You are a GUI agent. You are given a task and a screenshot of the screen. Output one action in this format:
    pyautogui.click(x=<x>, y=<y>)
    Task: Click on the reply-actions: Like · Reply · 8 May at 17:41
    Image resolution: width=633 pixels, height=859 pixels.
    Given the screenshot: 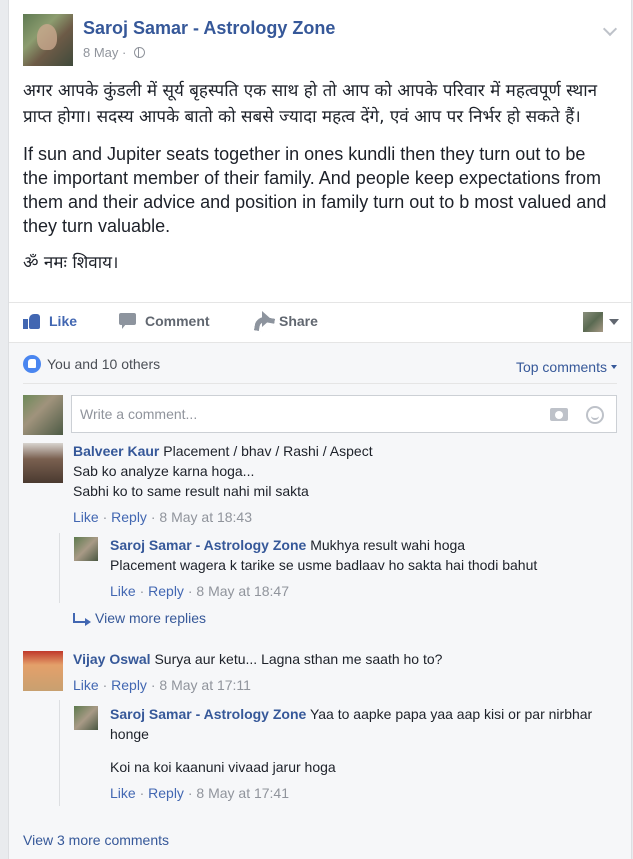 What is the action you would take?
    pyautogui.click(x=200, y=793)
    